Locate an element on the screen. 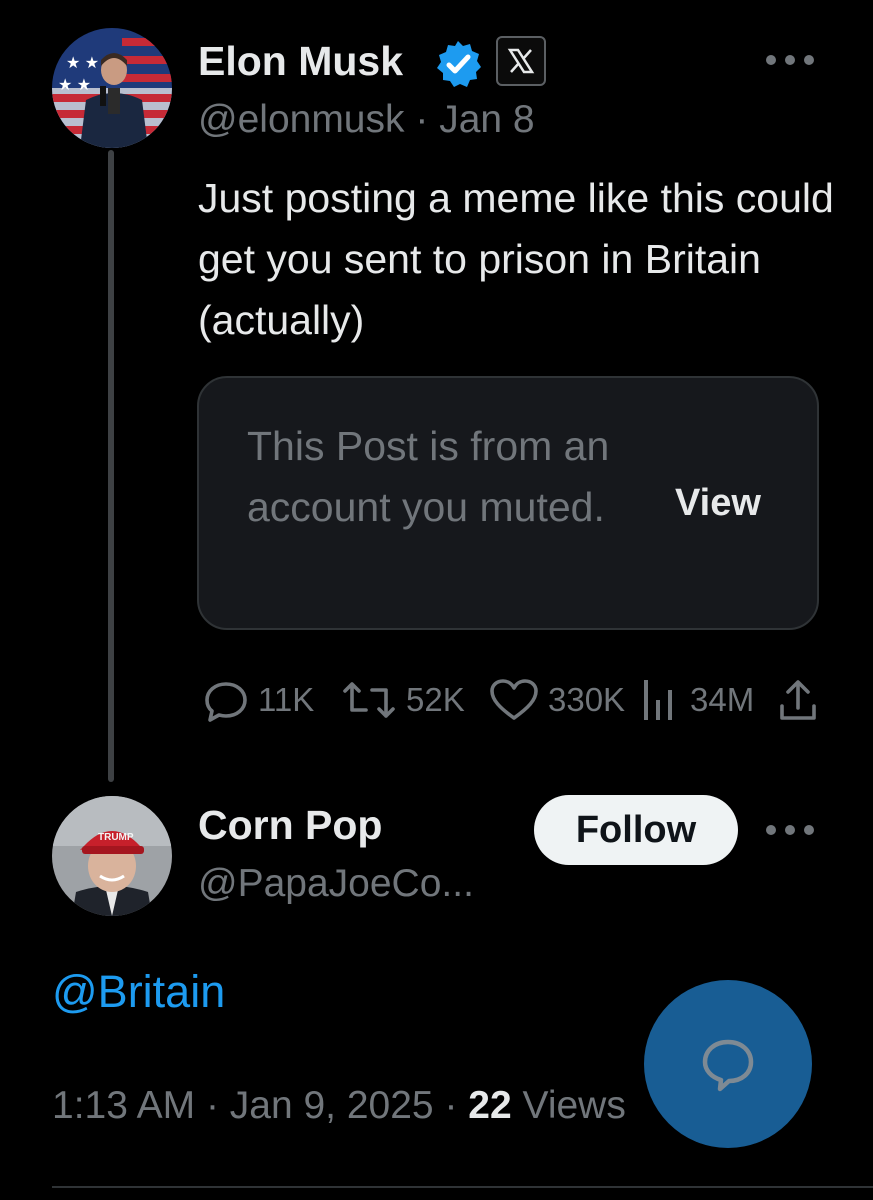 This screenshot has height=1200, width=873. avatar-elon-musk: ★ ★ ★ ★ is located at coordinates (112, 88).